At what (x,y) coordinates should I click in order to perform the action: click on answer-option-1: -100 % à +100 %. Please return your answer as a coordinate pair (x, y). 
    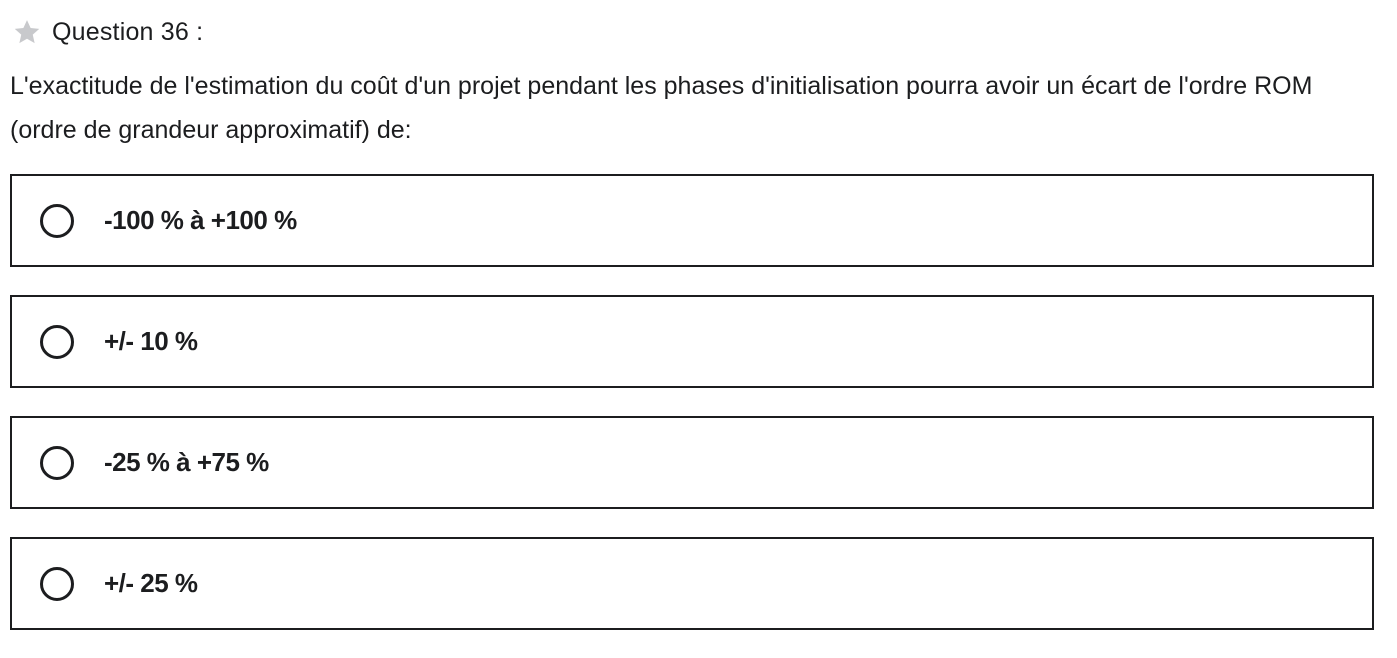
    Looking at the image, I should click on (692, 220).